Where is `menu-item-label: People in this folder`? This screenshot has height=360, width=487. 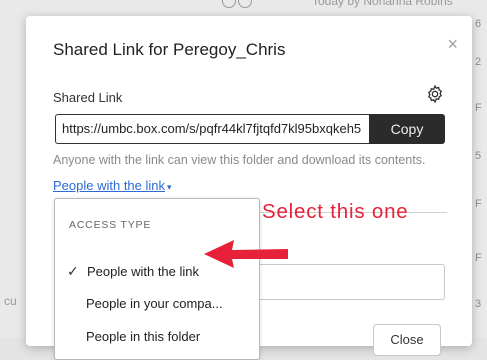
menu-item-label: People in this folder is located at coordinates (143, 336).